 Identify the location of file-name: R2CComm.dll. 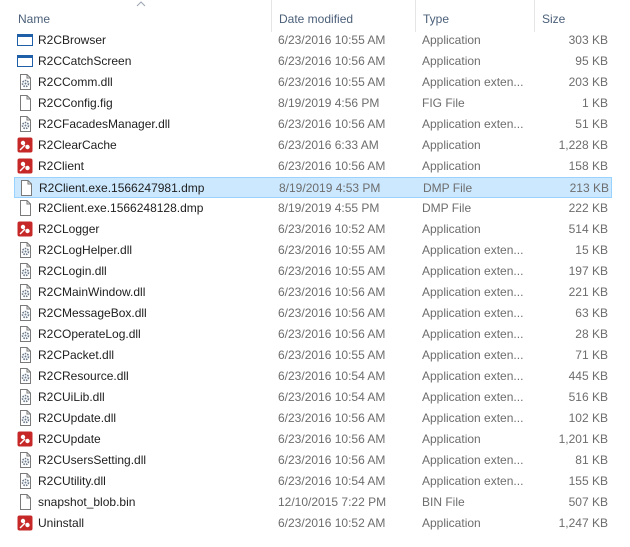
(75, 82).